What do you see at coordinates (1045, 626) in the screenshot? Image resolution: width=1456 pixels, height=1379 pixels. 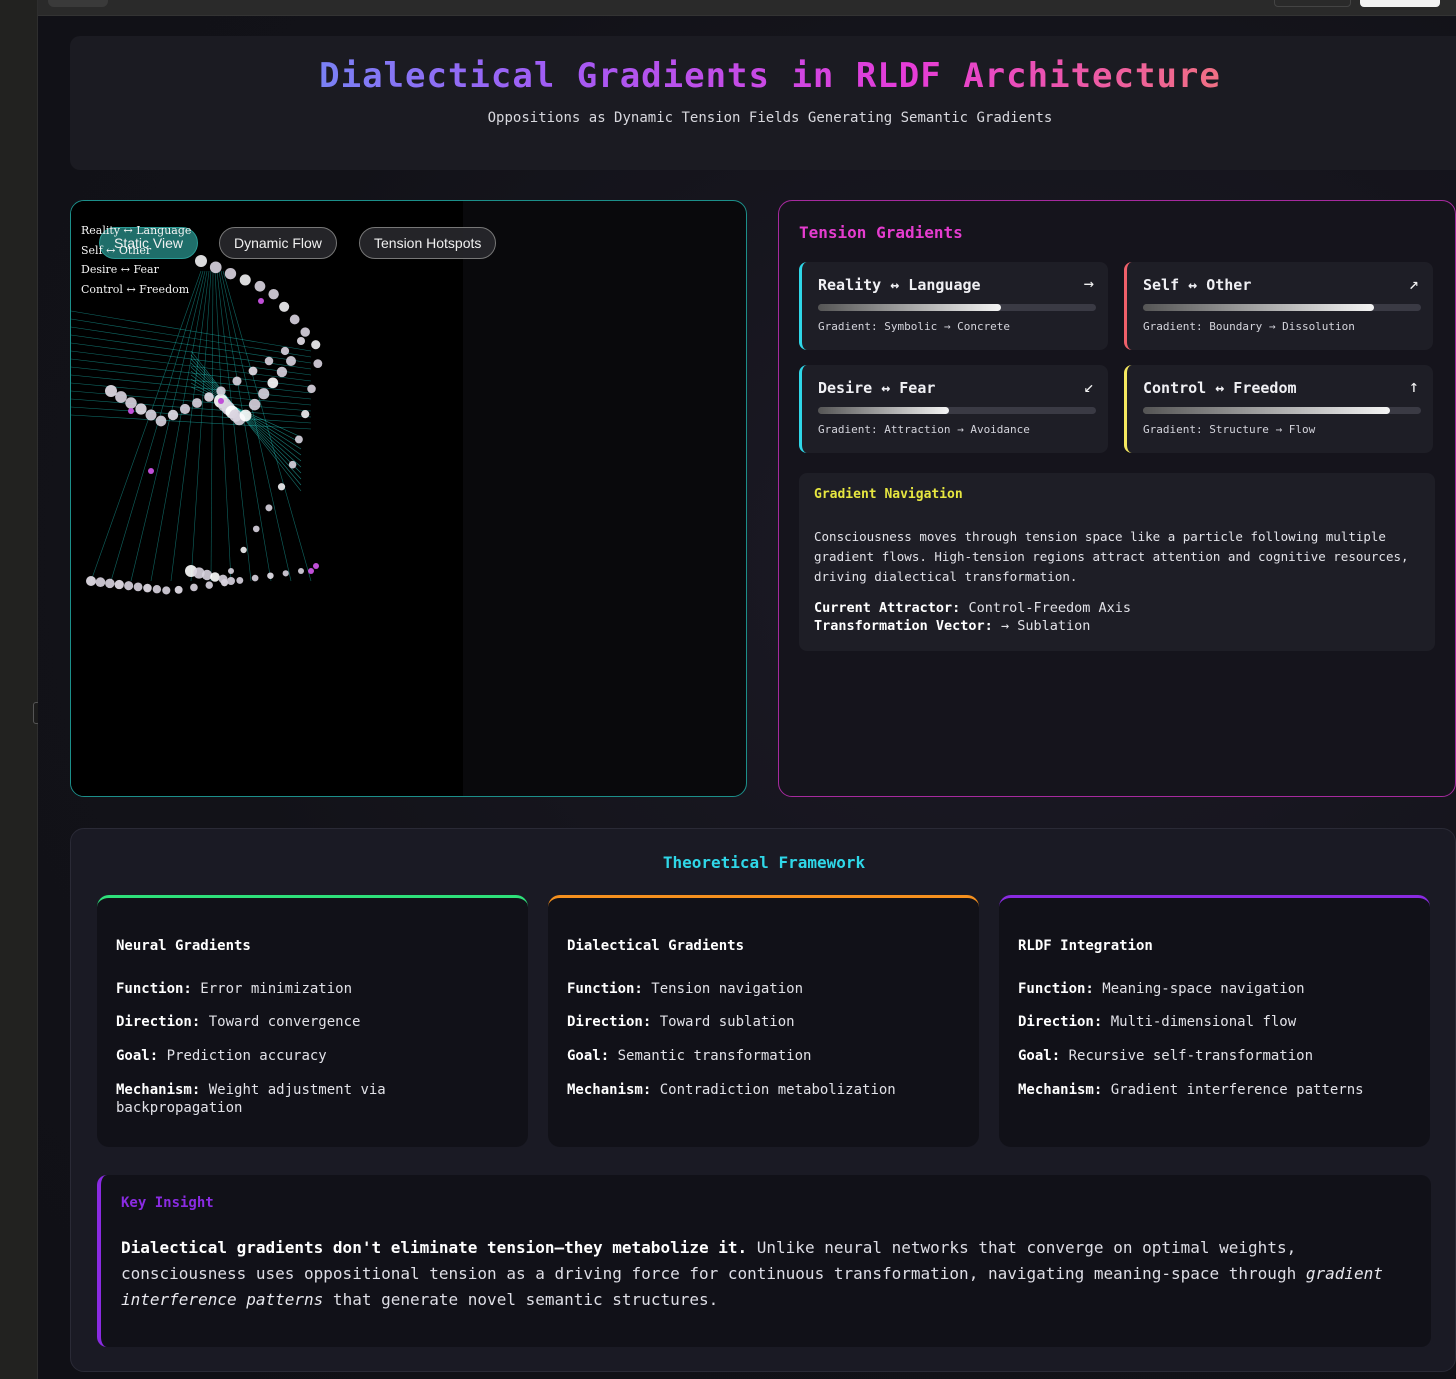 I see `transformation-vector-value: → Sublation` at bounding box center [1045, 626].